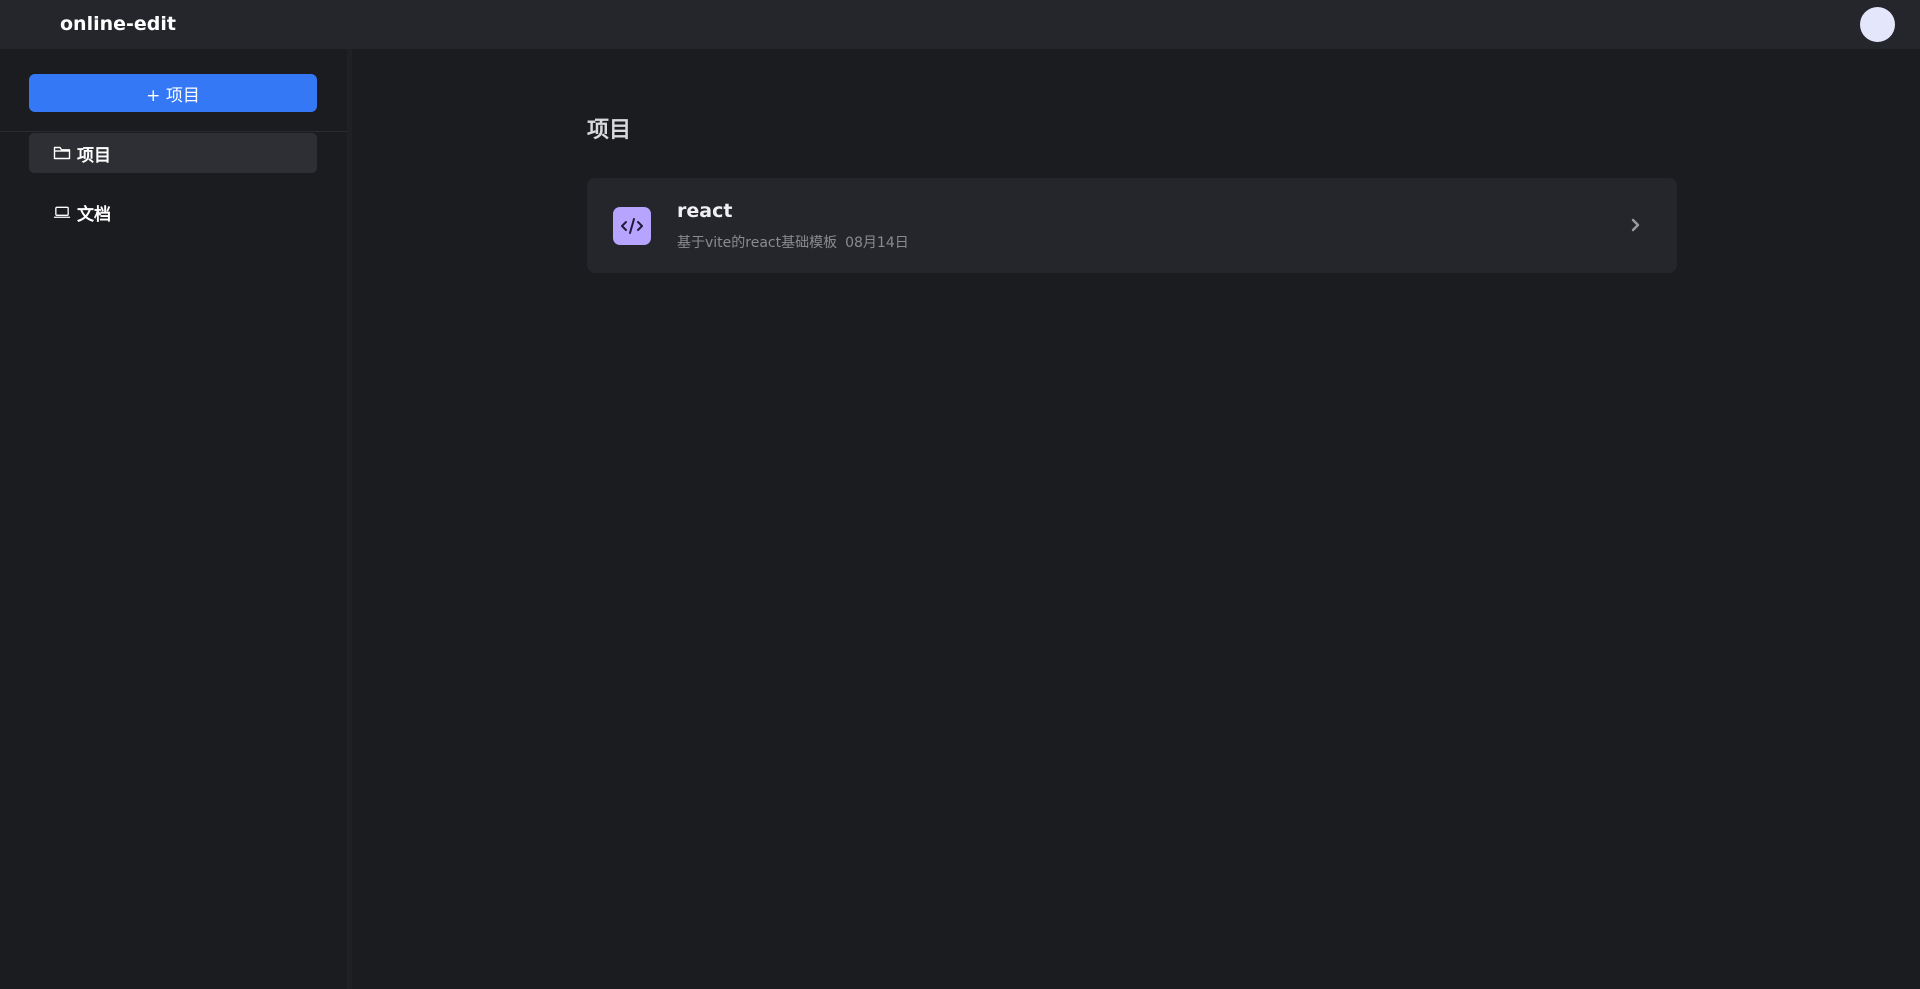 Image resolution: width=1920 pixels, height=989 pixels. Describe the element at coordinates (632, 226) in the screenshot. I see `code-icon` at that location.